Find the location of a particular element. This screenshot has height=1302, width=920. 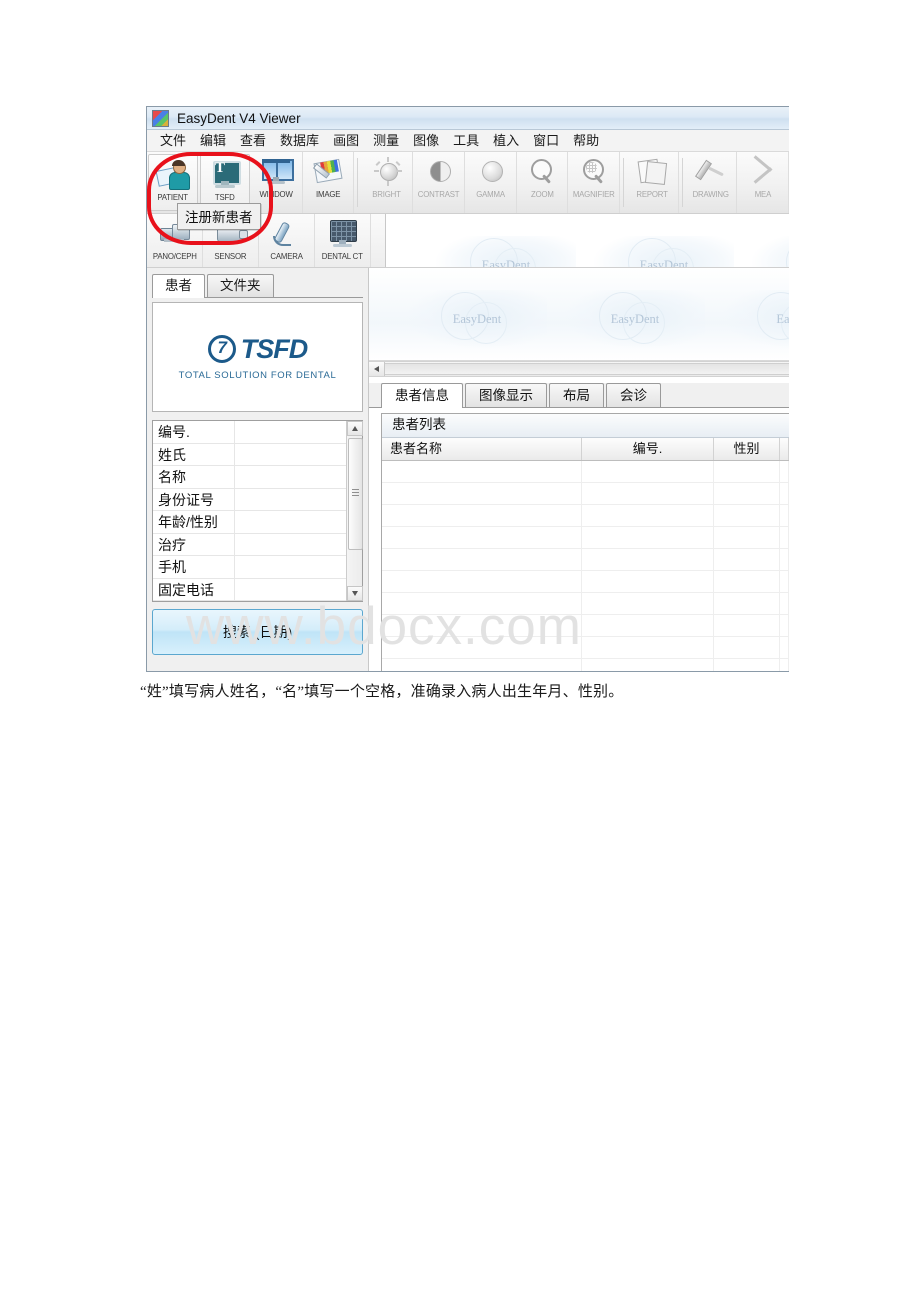

field-row: 身份证号 is located at coordinates (249, 499).